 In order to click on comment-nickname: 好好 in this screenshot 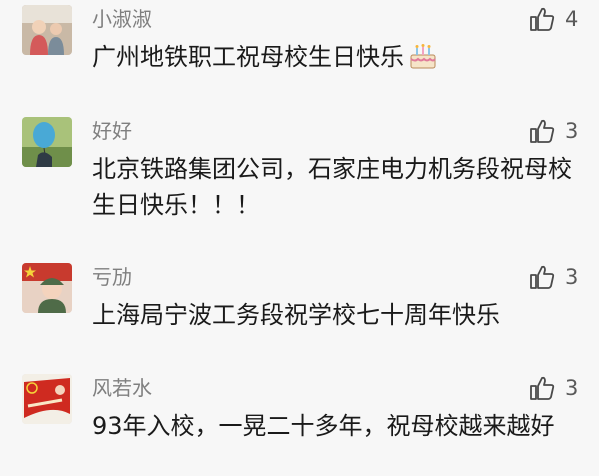, I will do `click(112, 131)`.